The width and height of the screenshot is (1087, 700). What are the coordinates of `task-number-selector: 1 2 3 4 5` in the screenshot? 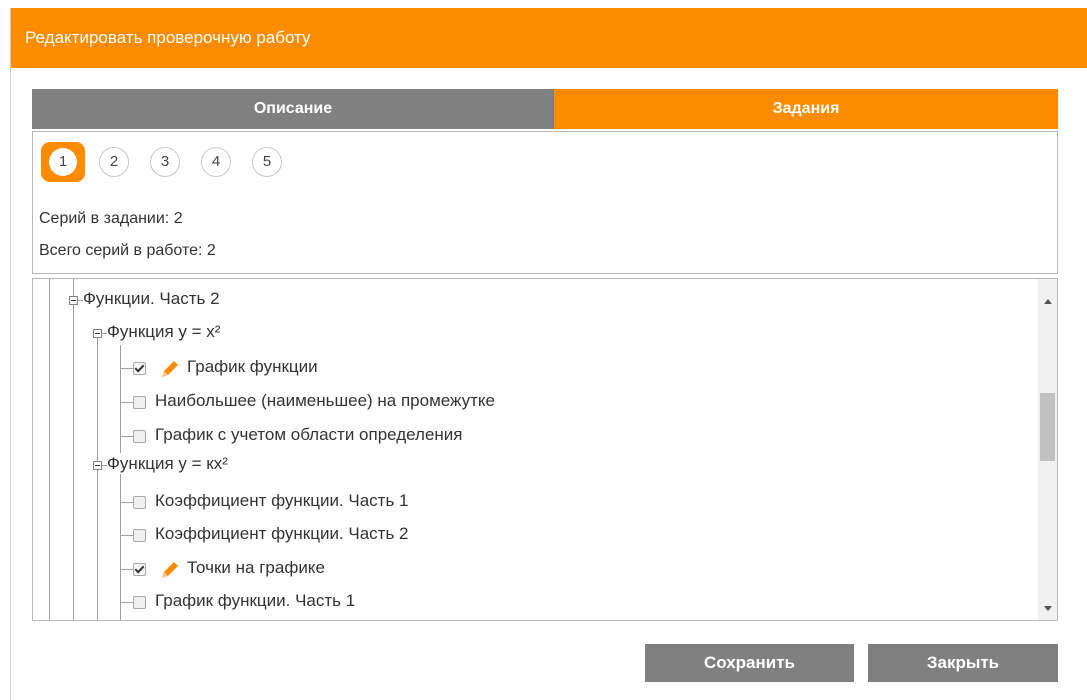 It's located at (172, 162).